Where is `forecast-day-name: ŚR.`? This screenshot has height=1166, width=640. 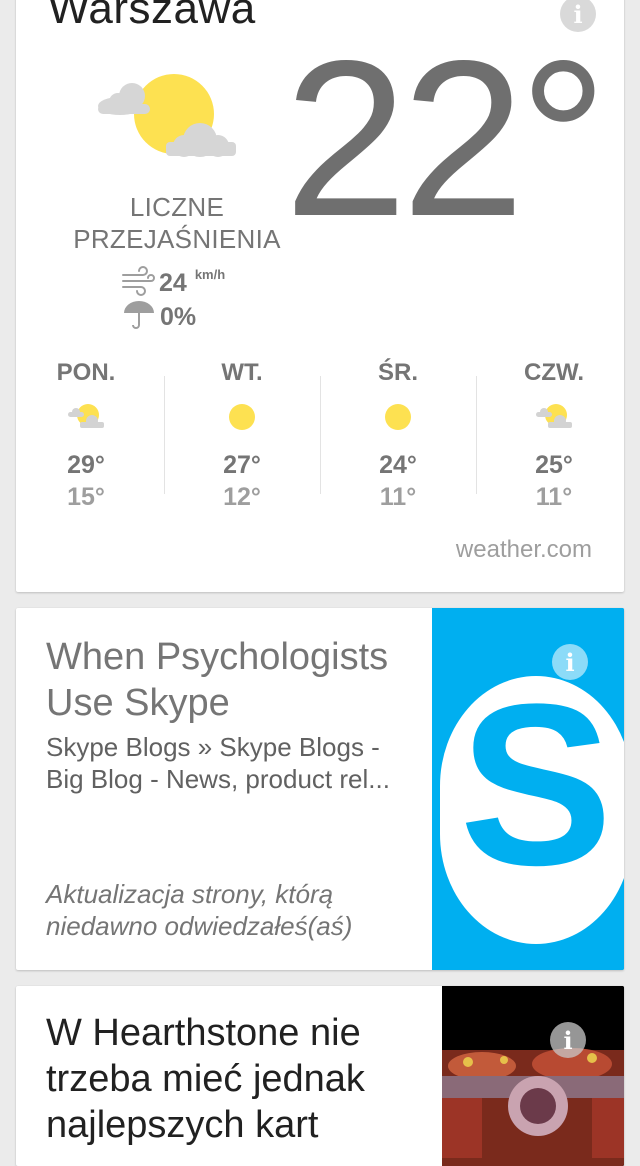 forecast-day-name: ŚR. is located at coordinates (397, 372).